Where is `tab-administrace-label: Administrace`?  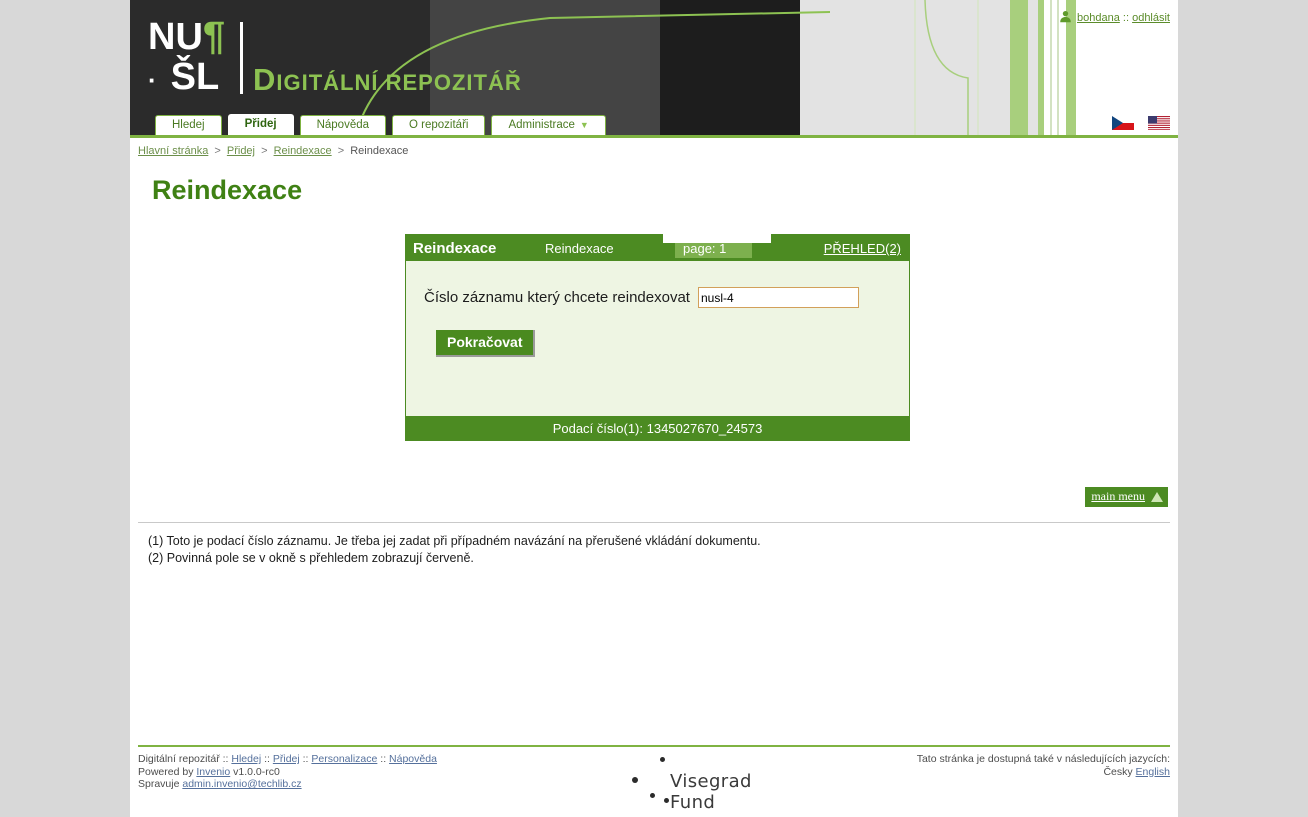
tab-administrace-label: Administrace is located at coordinates (541, 125).